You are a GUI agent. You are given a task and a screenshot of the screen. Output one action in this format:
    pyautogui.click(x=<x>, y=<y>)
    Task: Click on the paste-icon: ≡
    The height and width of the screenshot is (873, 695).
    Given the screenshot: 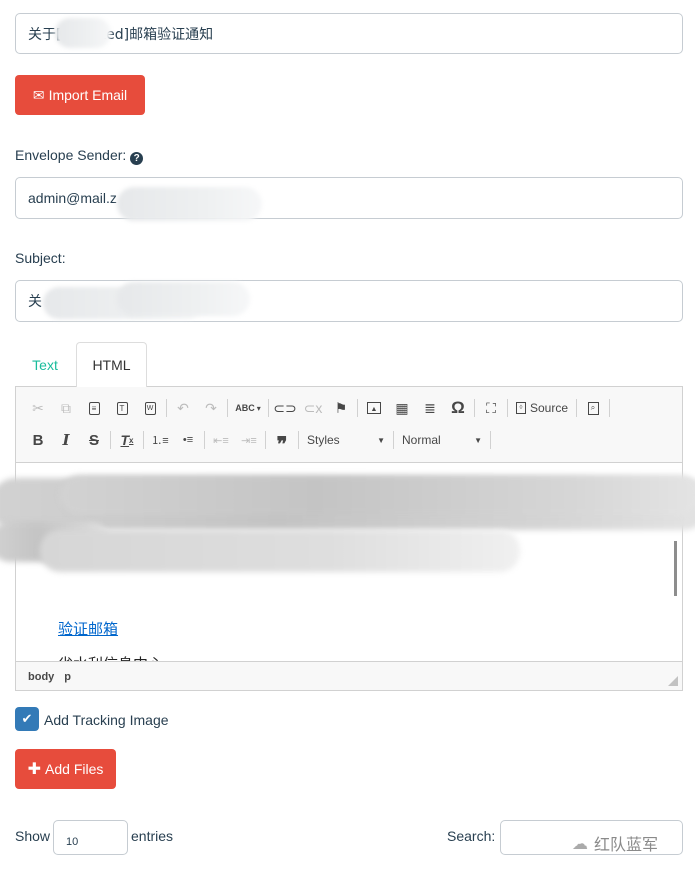 What is the action you would take?
    pyautogui.click(x=94, y=408)
    